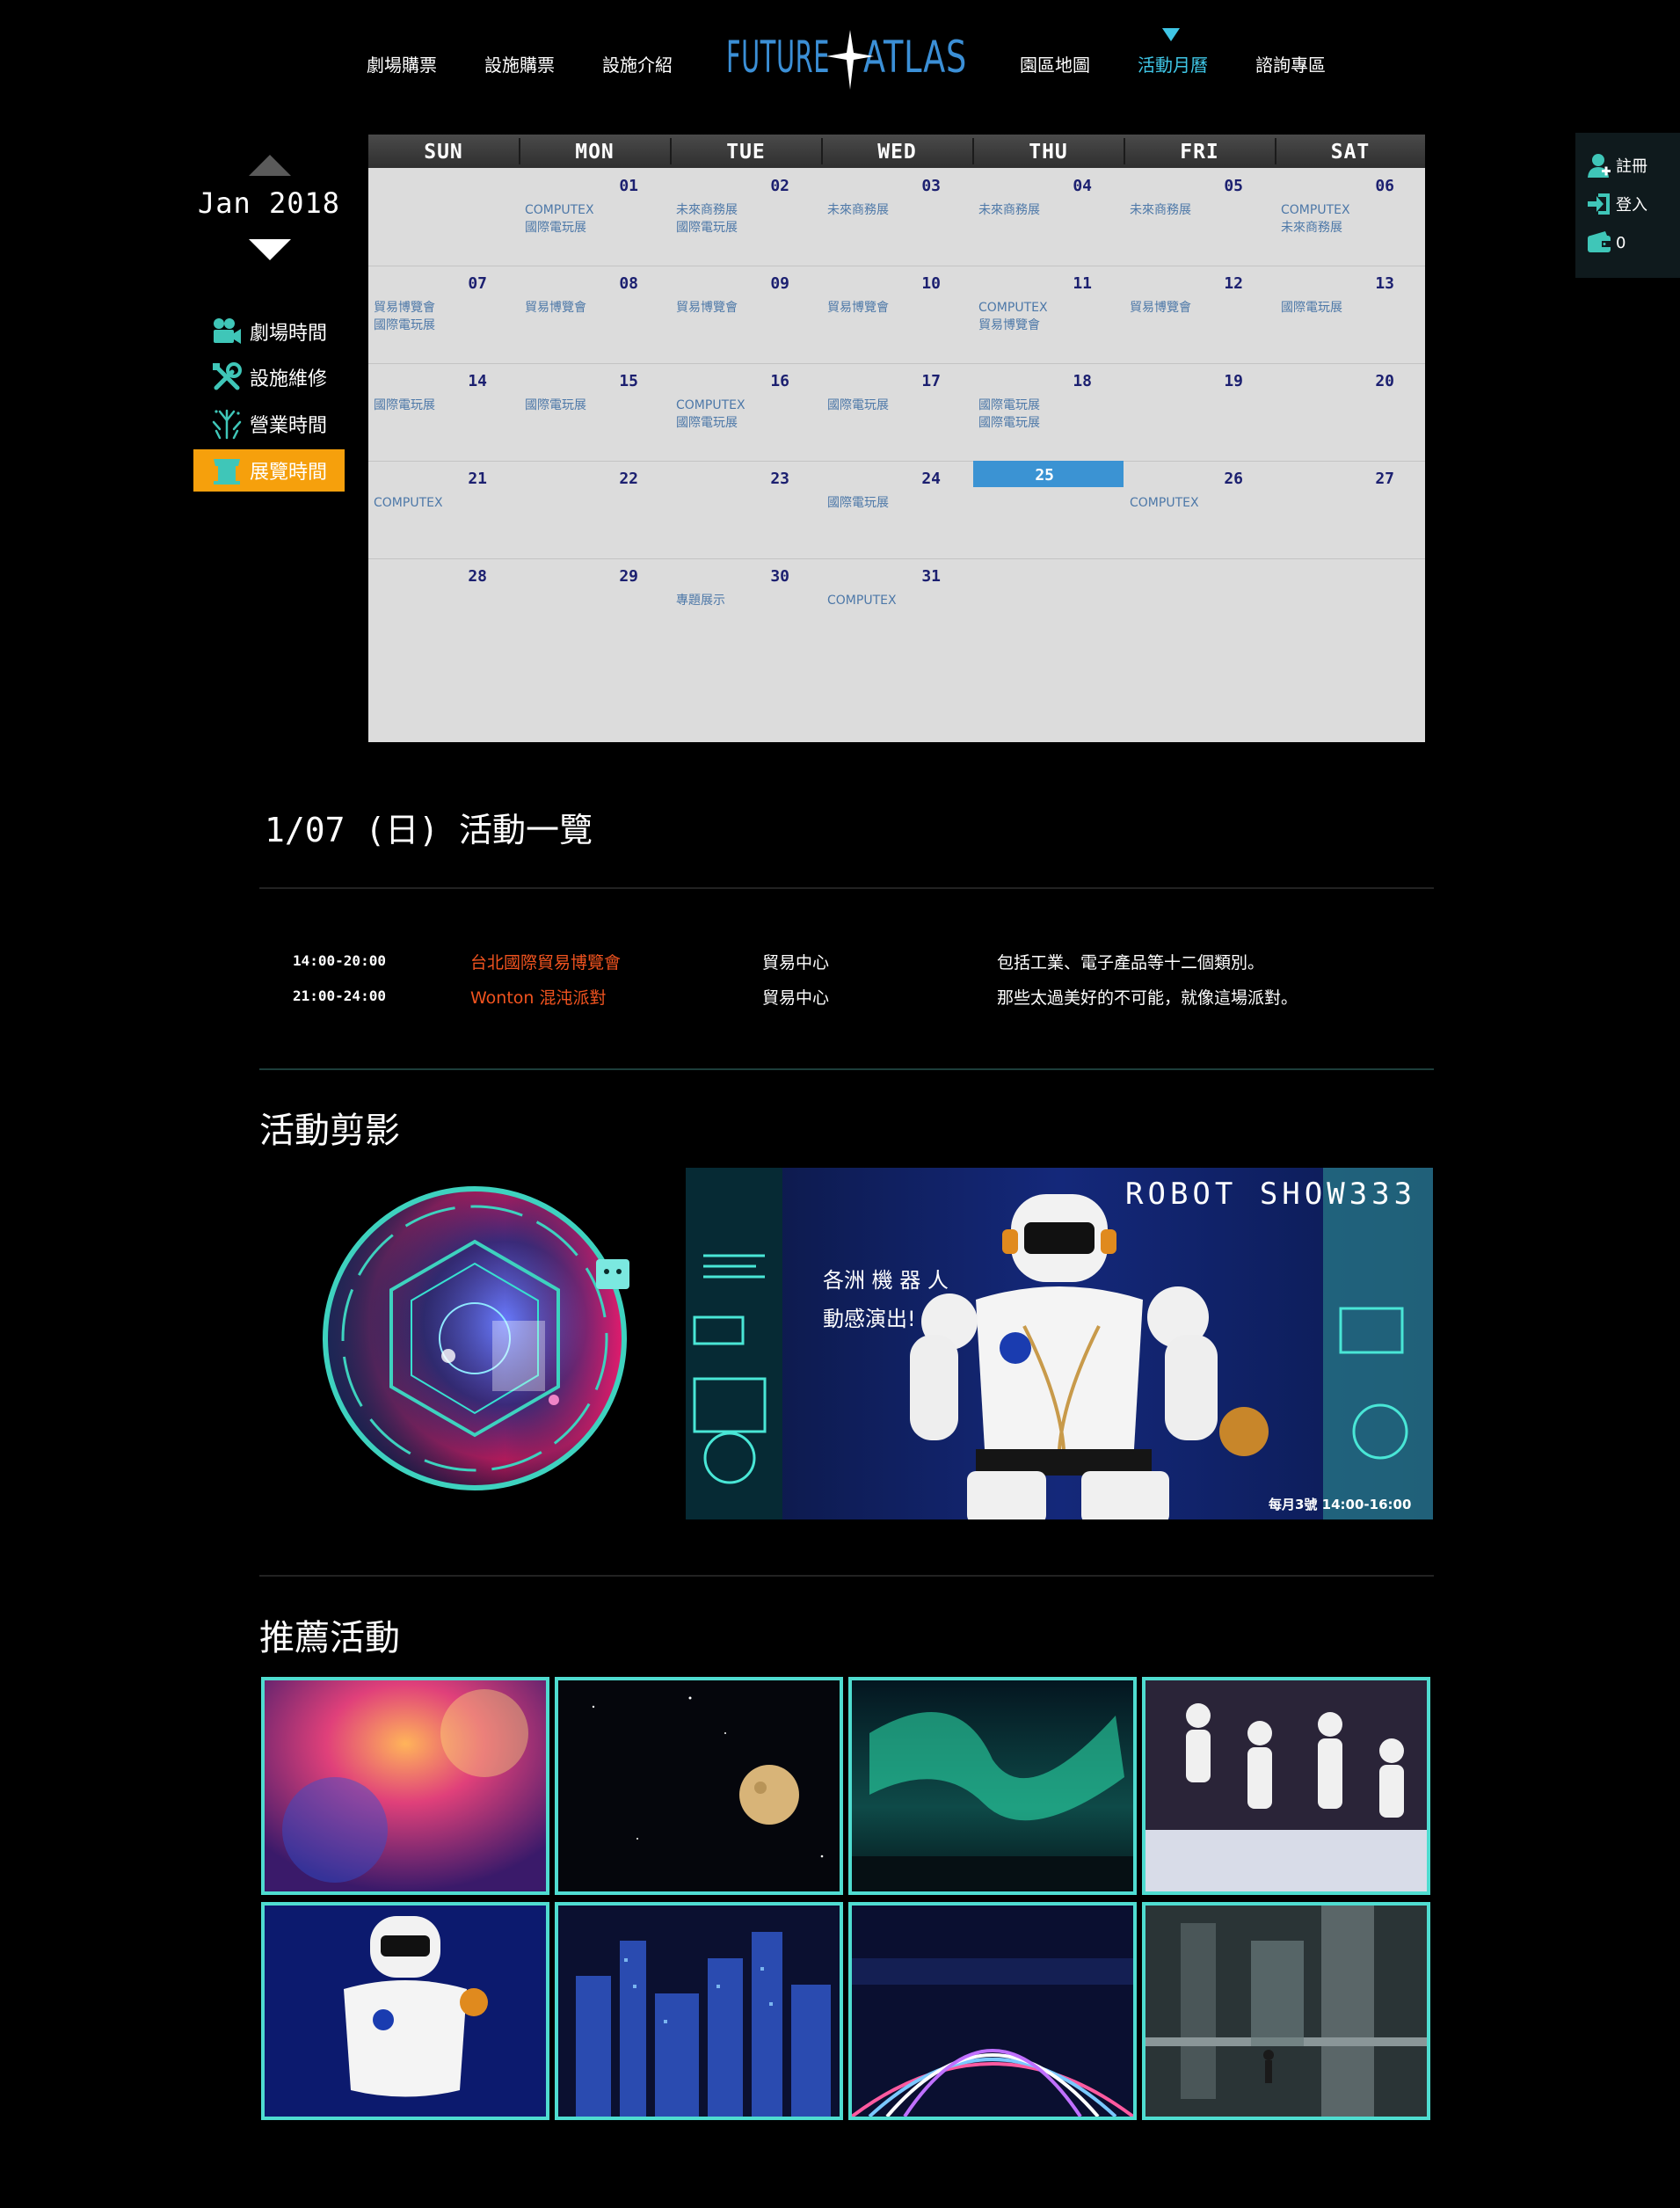 The width and height of the screenshot is (1680, 2208). I want to click on calendar-day-02: 02 未來商務展 國際電玩展, so click(746, 216).